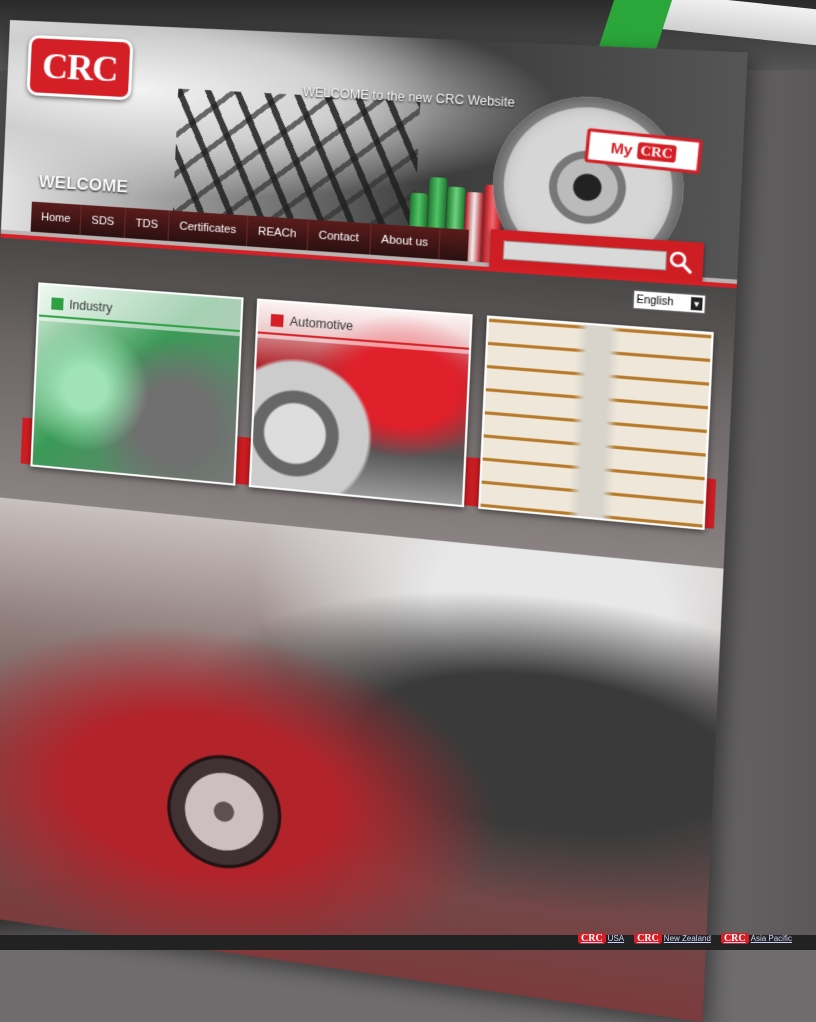 This screenshot has width=816, height=1022. What do you see at coordinates (771, 938) in the screenshot?
I see `partner-label: Asia Pacific` at bounding box center [771, 938].